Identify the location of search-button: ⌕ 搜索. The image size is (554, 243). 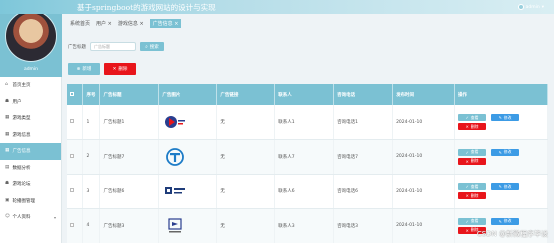
(152, 46).